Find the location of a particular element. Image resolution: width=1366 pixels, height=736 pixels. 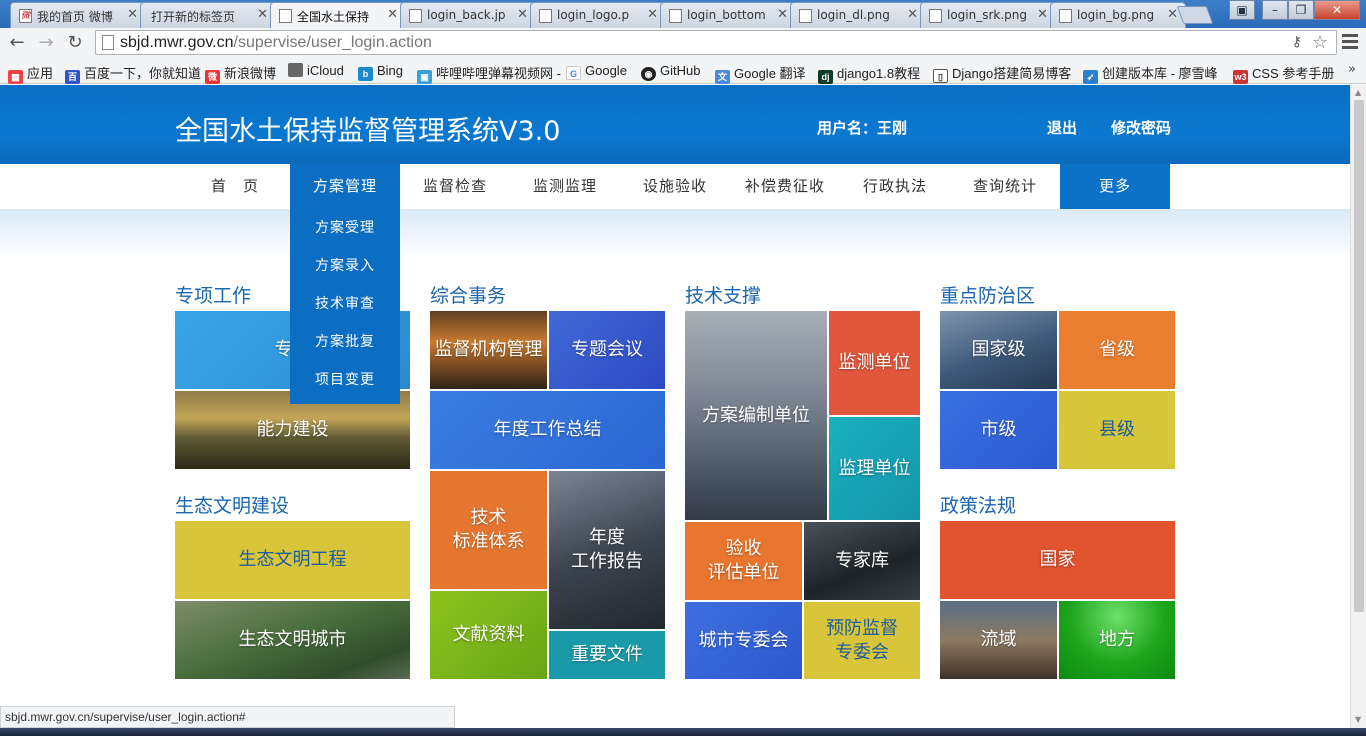

tile-special-meeting: 专题会议 is located at coordinates (607, 350).